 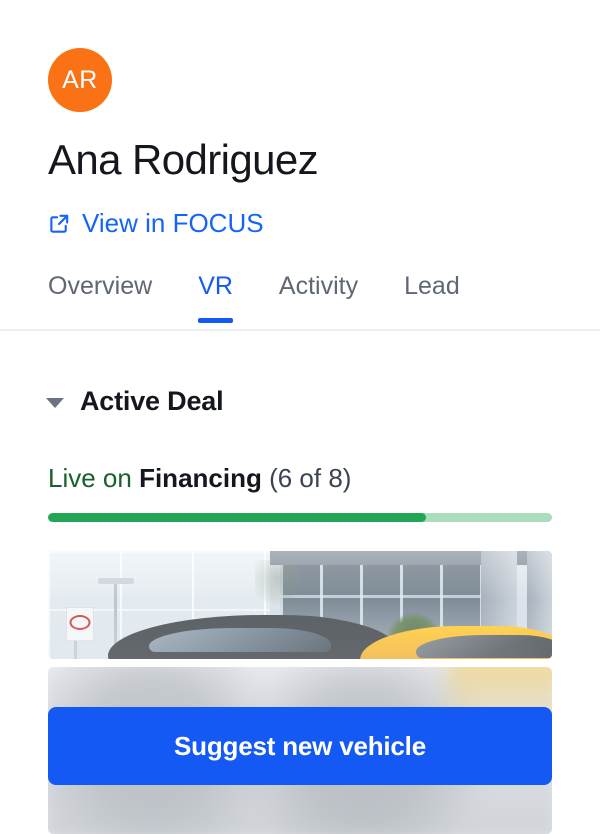 I want to click on tab-activity: Activity, so click(x=318, y=297).